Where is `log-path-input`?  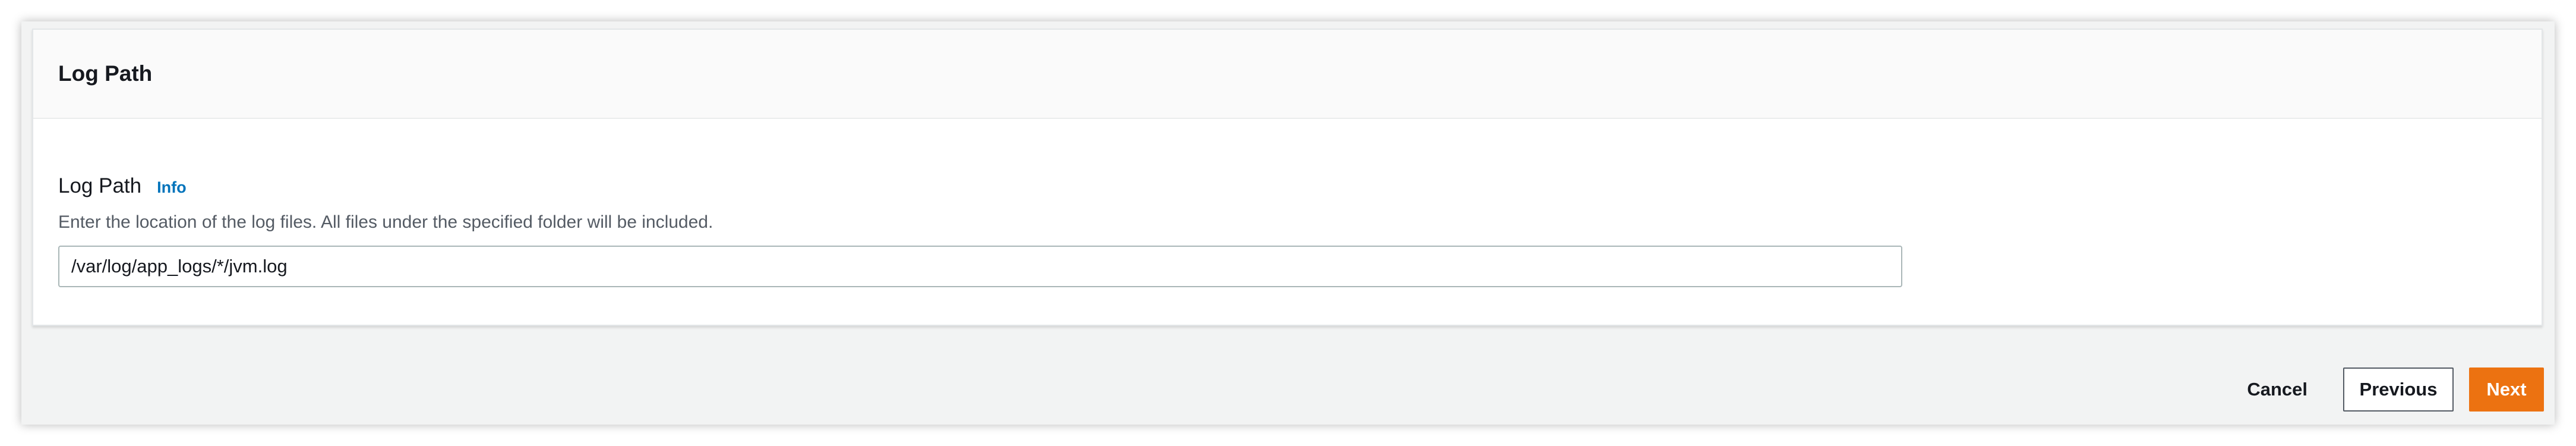
log-path-input is located at coordinates (980, 266).